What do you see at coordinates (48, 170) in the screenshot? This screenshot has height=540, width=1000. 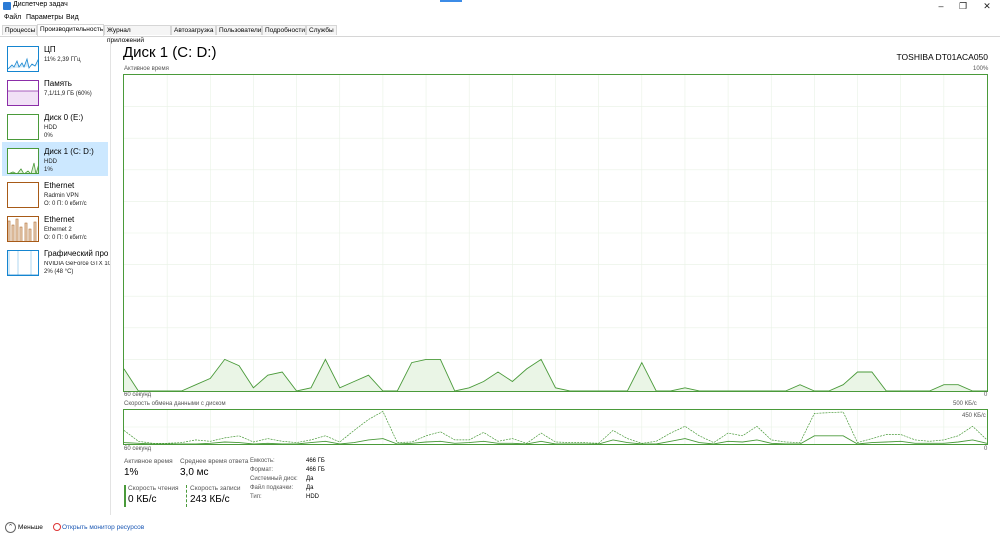 I see `sidebar-item-value: 1%` at bounding box center [48, 170].